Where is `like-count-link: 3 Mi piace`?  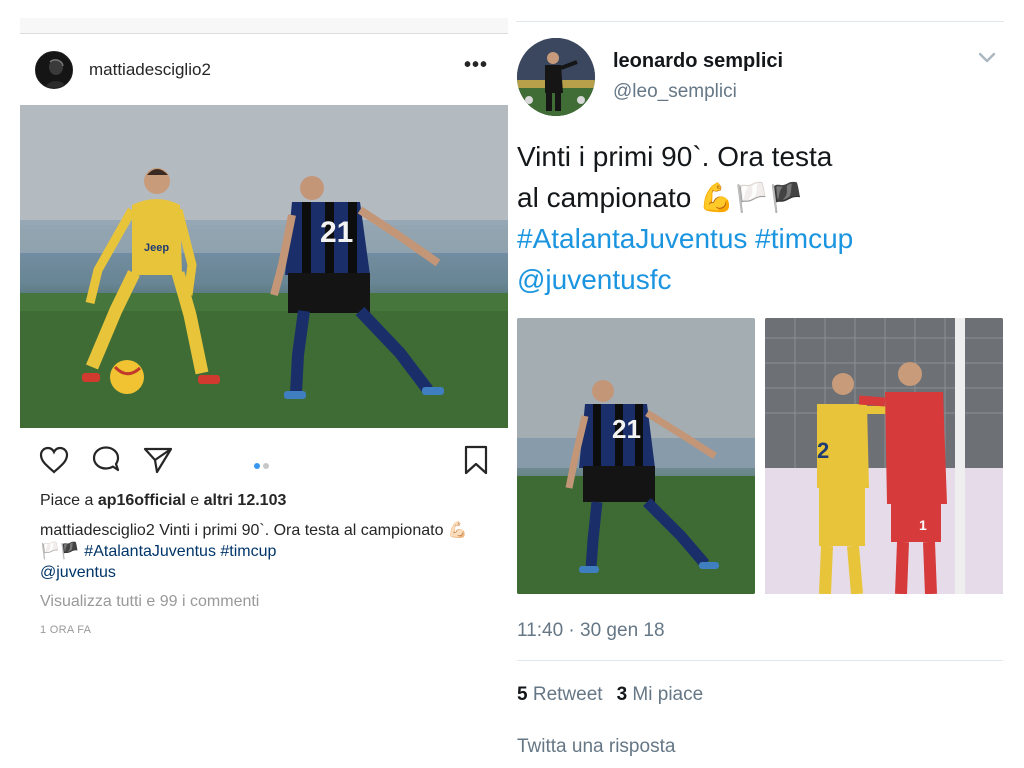
like-count-link: 3 Mi piace is located at coordinates (660, 694).